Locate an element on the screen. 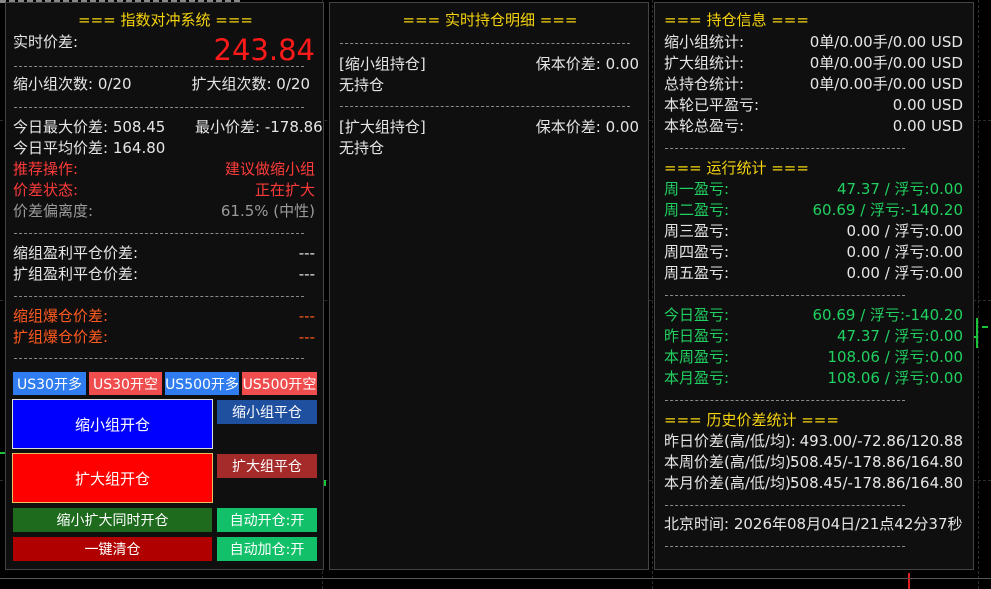 This screenshot has height=589, width=991. close-all-button: 一键清仓 is located at coordinates (112, 549).